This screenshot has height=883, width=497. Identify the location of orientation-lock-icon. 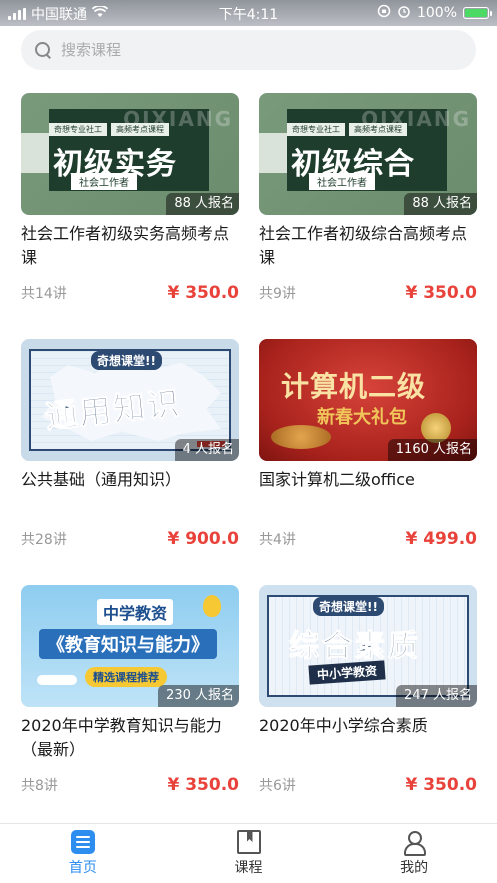
(384, 13).